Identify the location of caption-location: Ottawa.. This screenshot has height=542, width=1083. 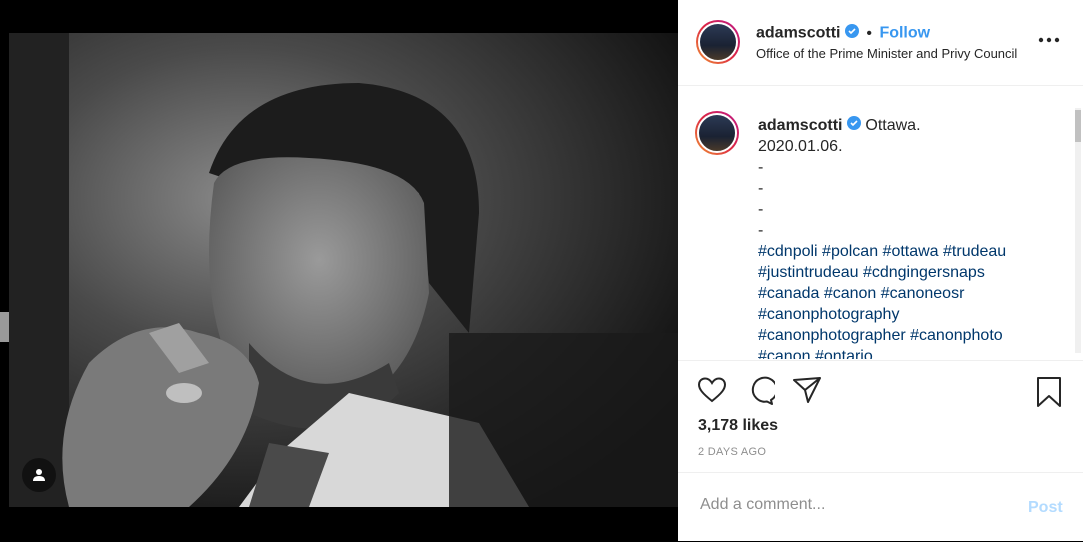
(893, 125).